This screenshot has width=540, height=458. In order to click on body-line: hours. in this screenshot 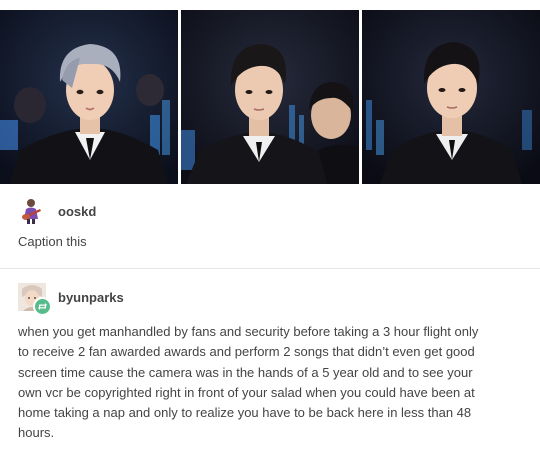, I will do `click(36, 433)`.